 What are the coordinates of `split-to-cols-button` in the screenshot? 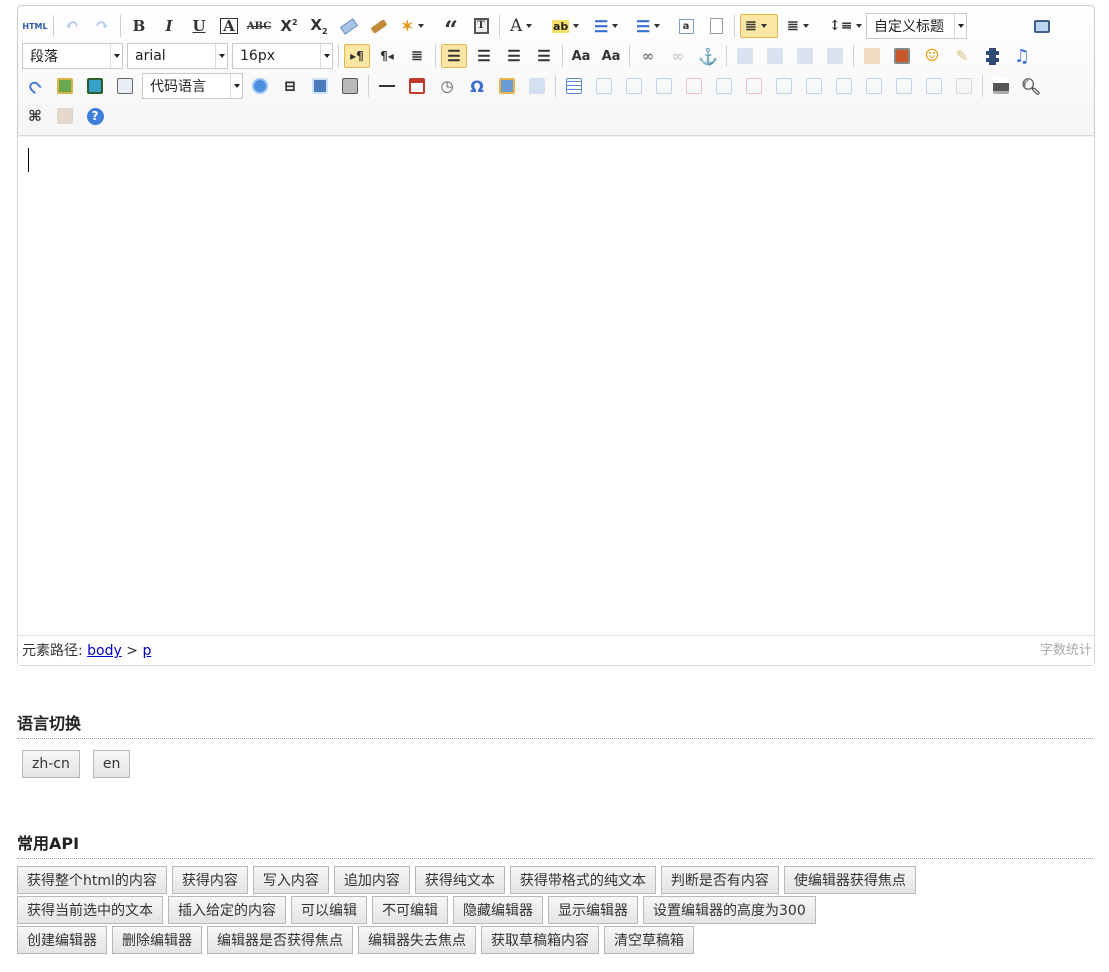 It's located at (934, 86).